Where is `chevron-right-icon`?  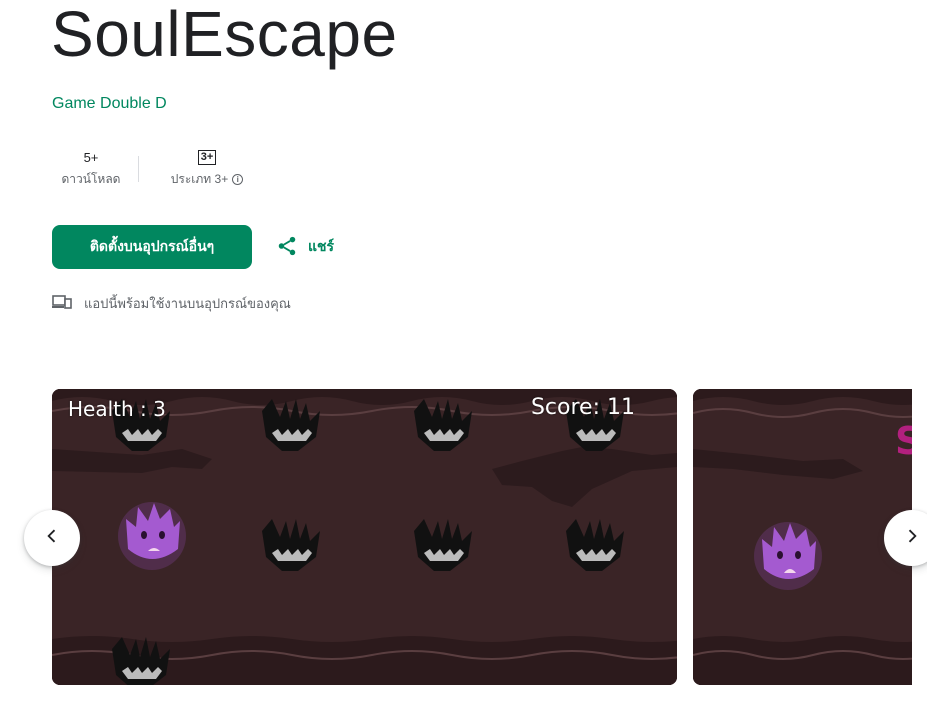
chevron-right-icon is located at coordinates (912, 538).